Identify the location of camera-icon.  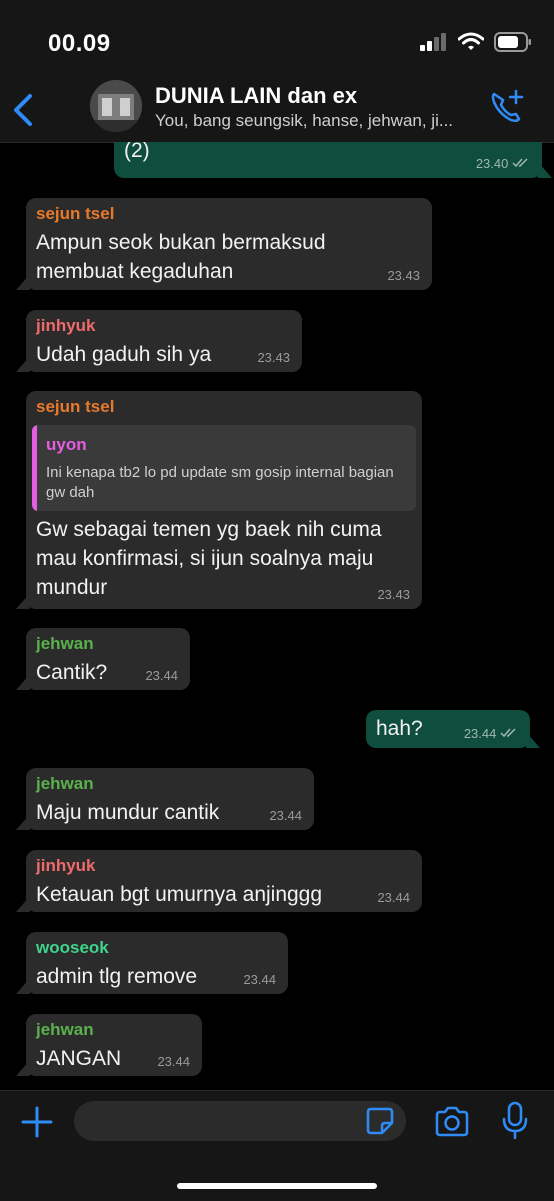
(452, 1122).